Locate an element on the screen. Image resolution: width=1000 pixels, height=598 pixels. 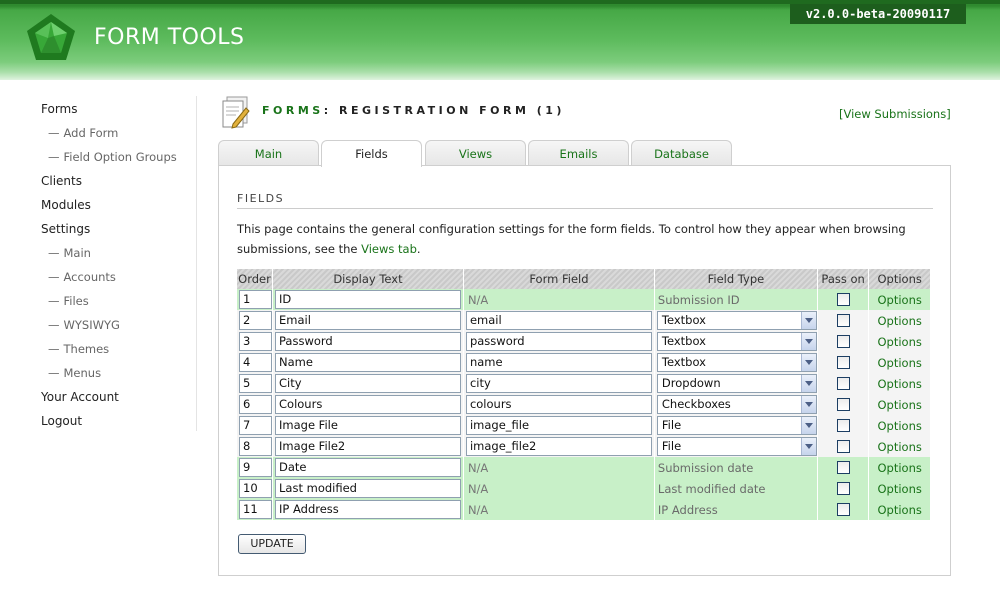
order-input: 8 is located at coordinates (255, 446).